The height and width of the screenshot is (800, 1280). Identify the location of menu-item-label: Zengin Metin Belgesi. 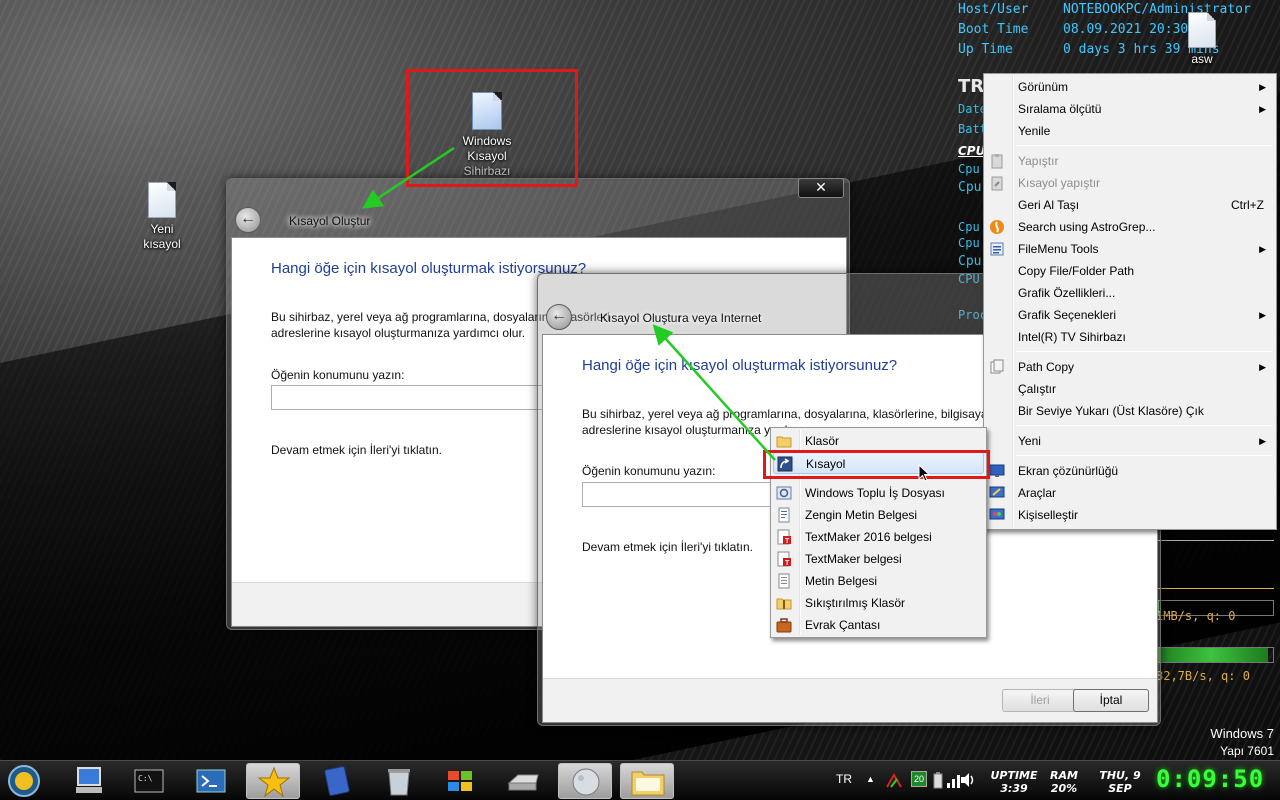
(861, 515).